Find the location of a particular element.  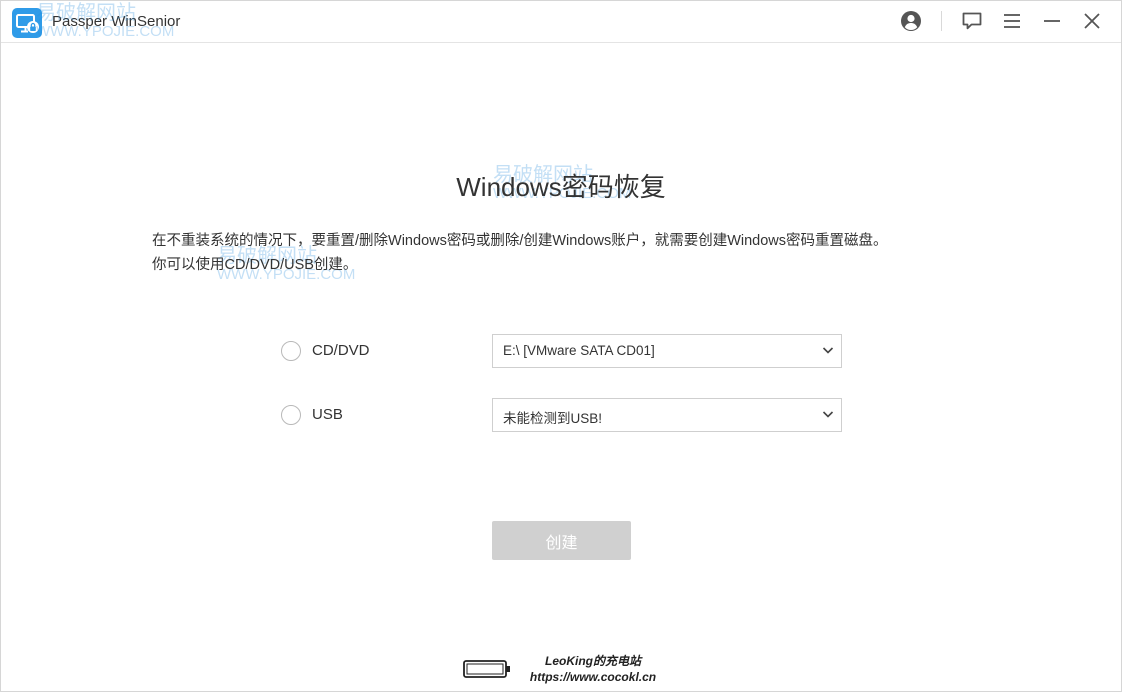

page-title: Windows密码恢复 is located at coordinates (561, 187).